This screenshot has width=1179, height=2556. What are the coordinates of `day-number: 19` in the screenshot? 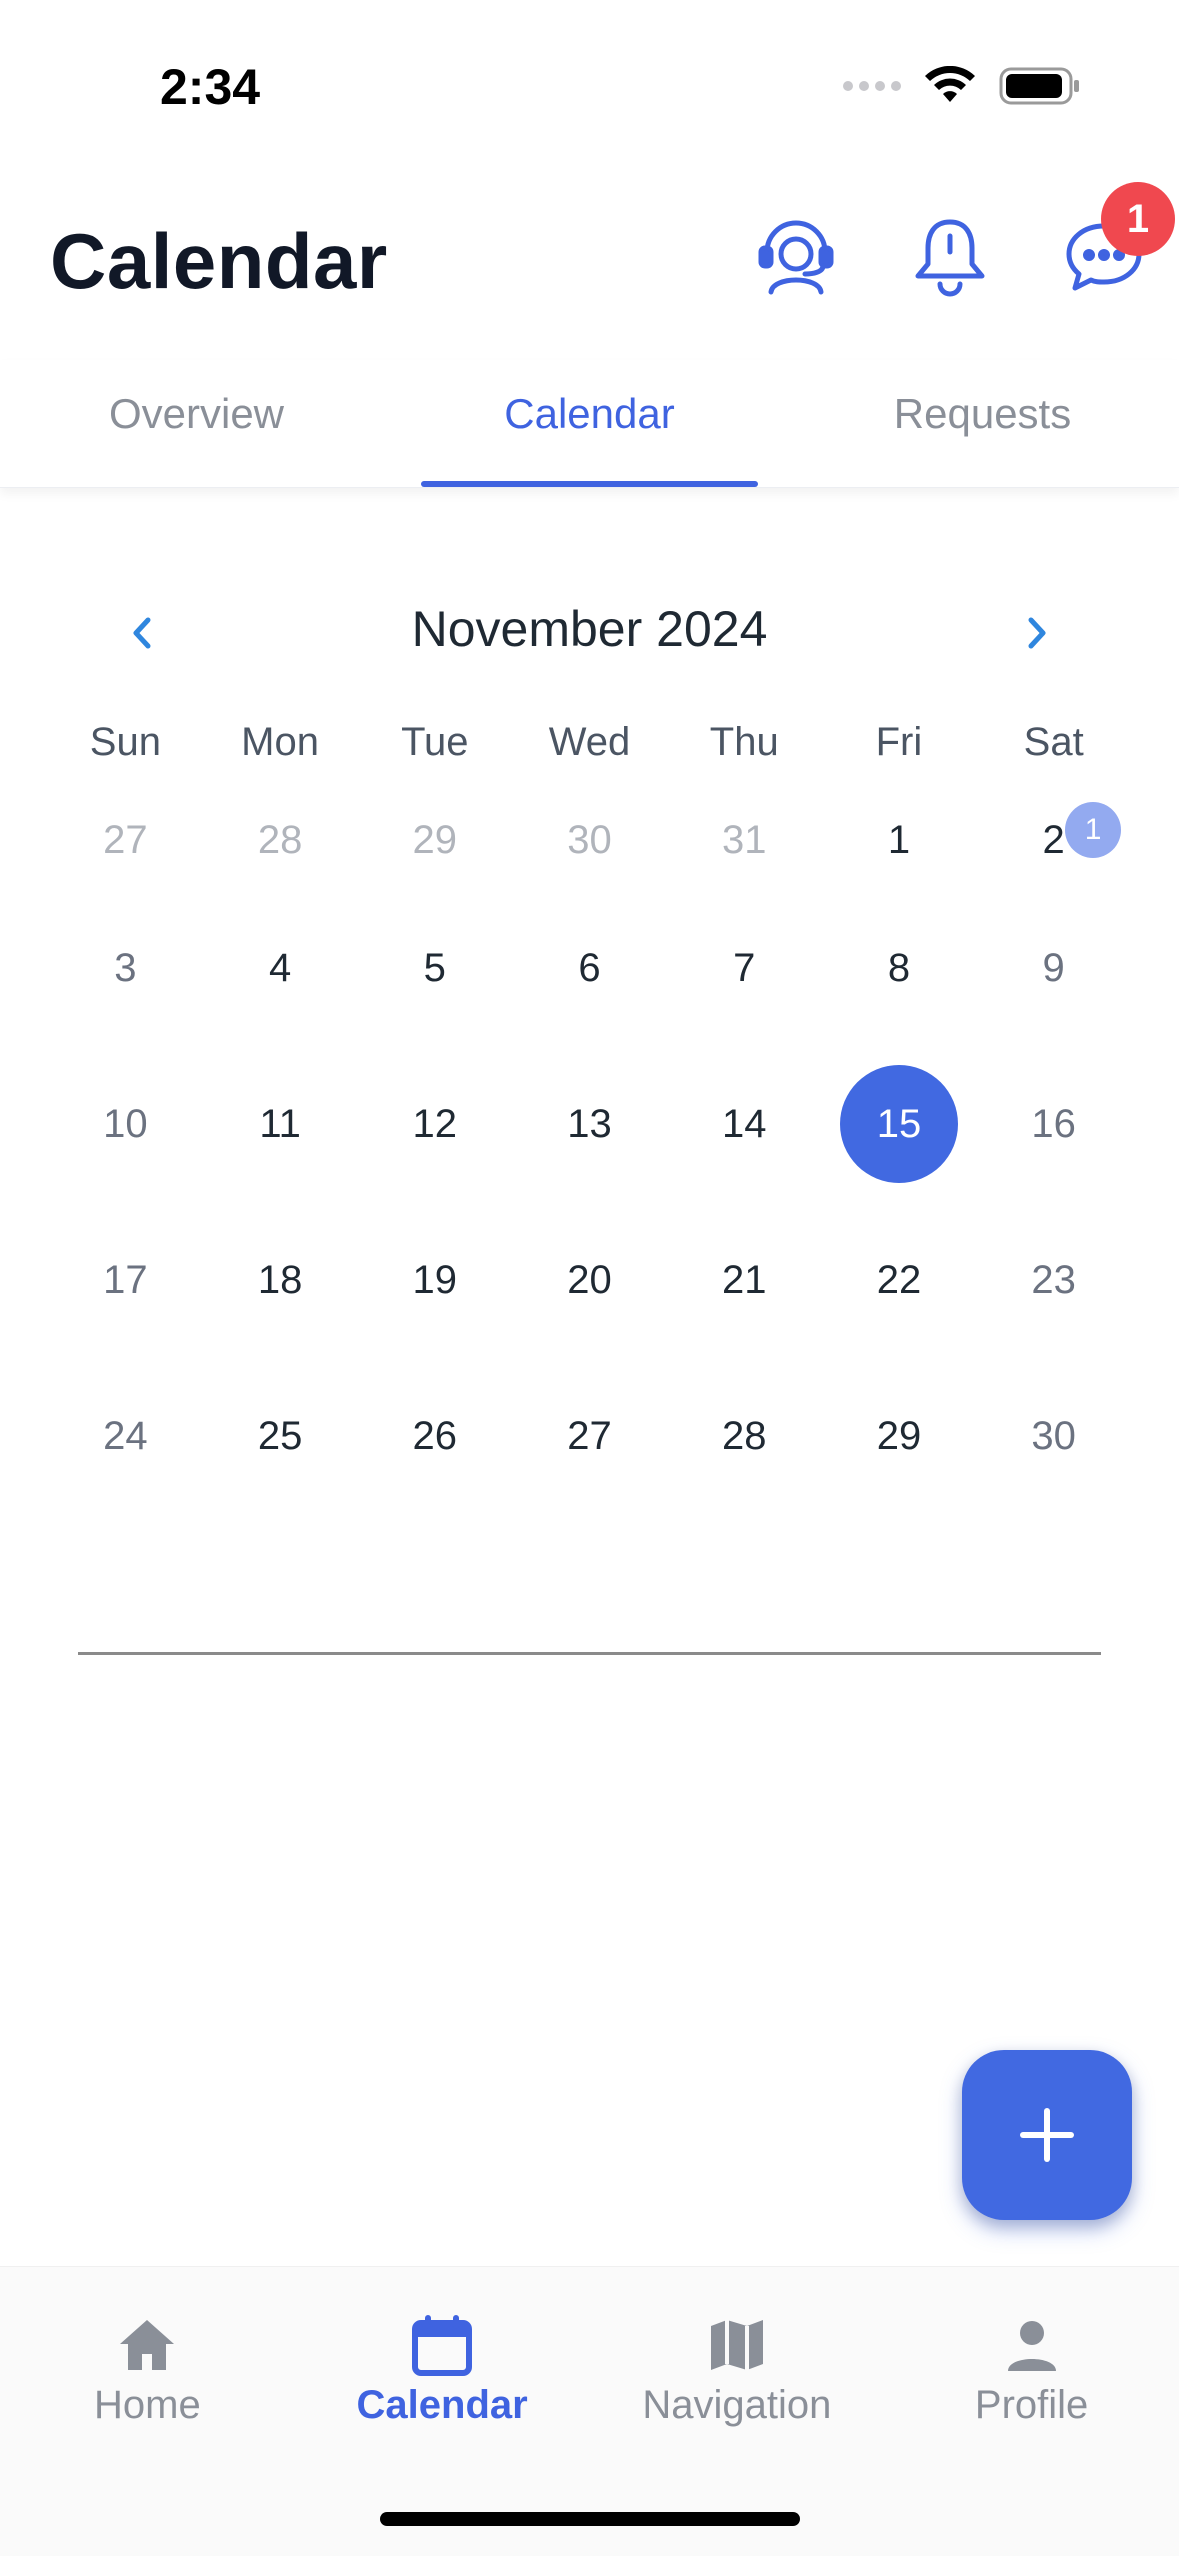 It's located at (435, 1279).